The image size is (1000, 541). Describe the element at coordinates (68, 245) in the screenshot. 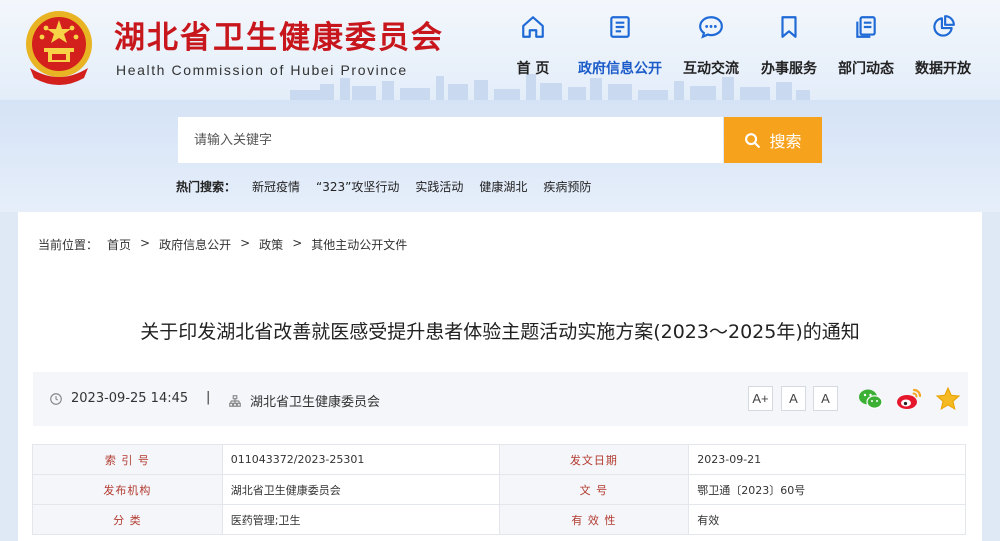

I see `breadcrumb-prefix: 当前位置：` at that location.